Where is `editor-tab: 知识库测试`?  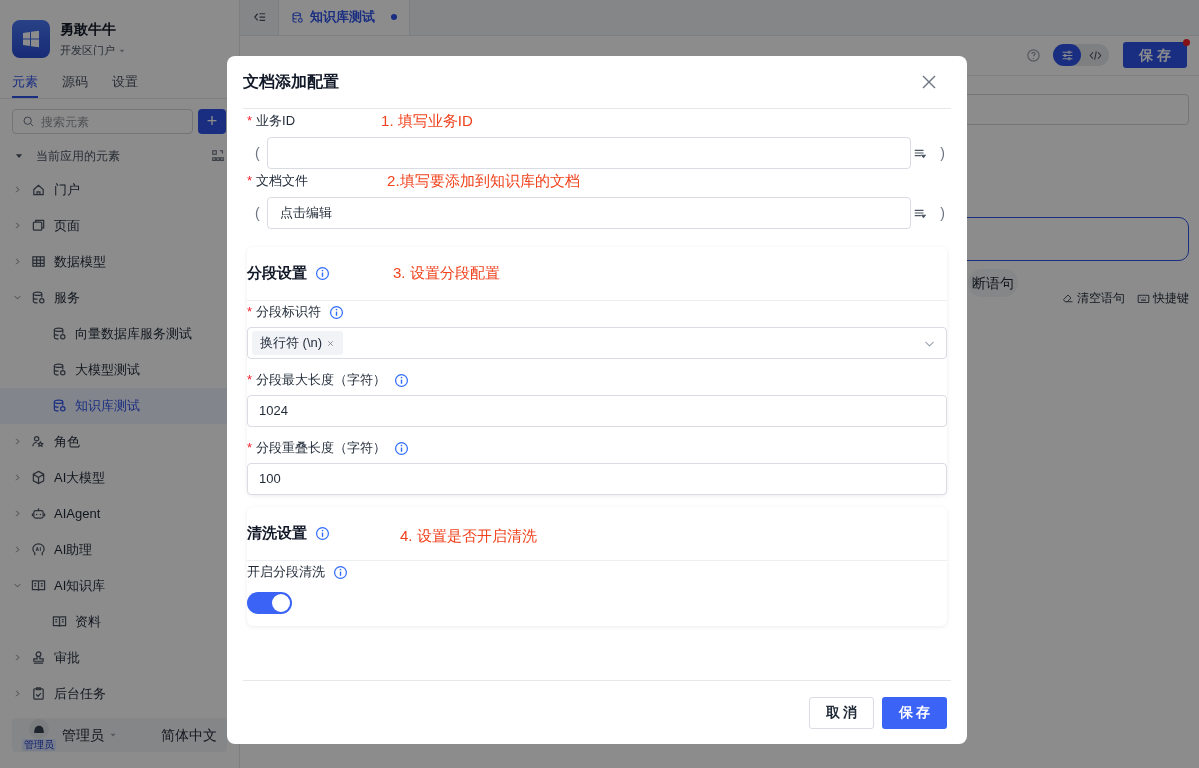
editor-tab: 知识库测试 is located at coordinates (344, 17).